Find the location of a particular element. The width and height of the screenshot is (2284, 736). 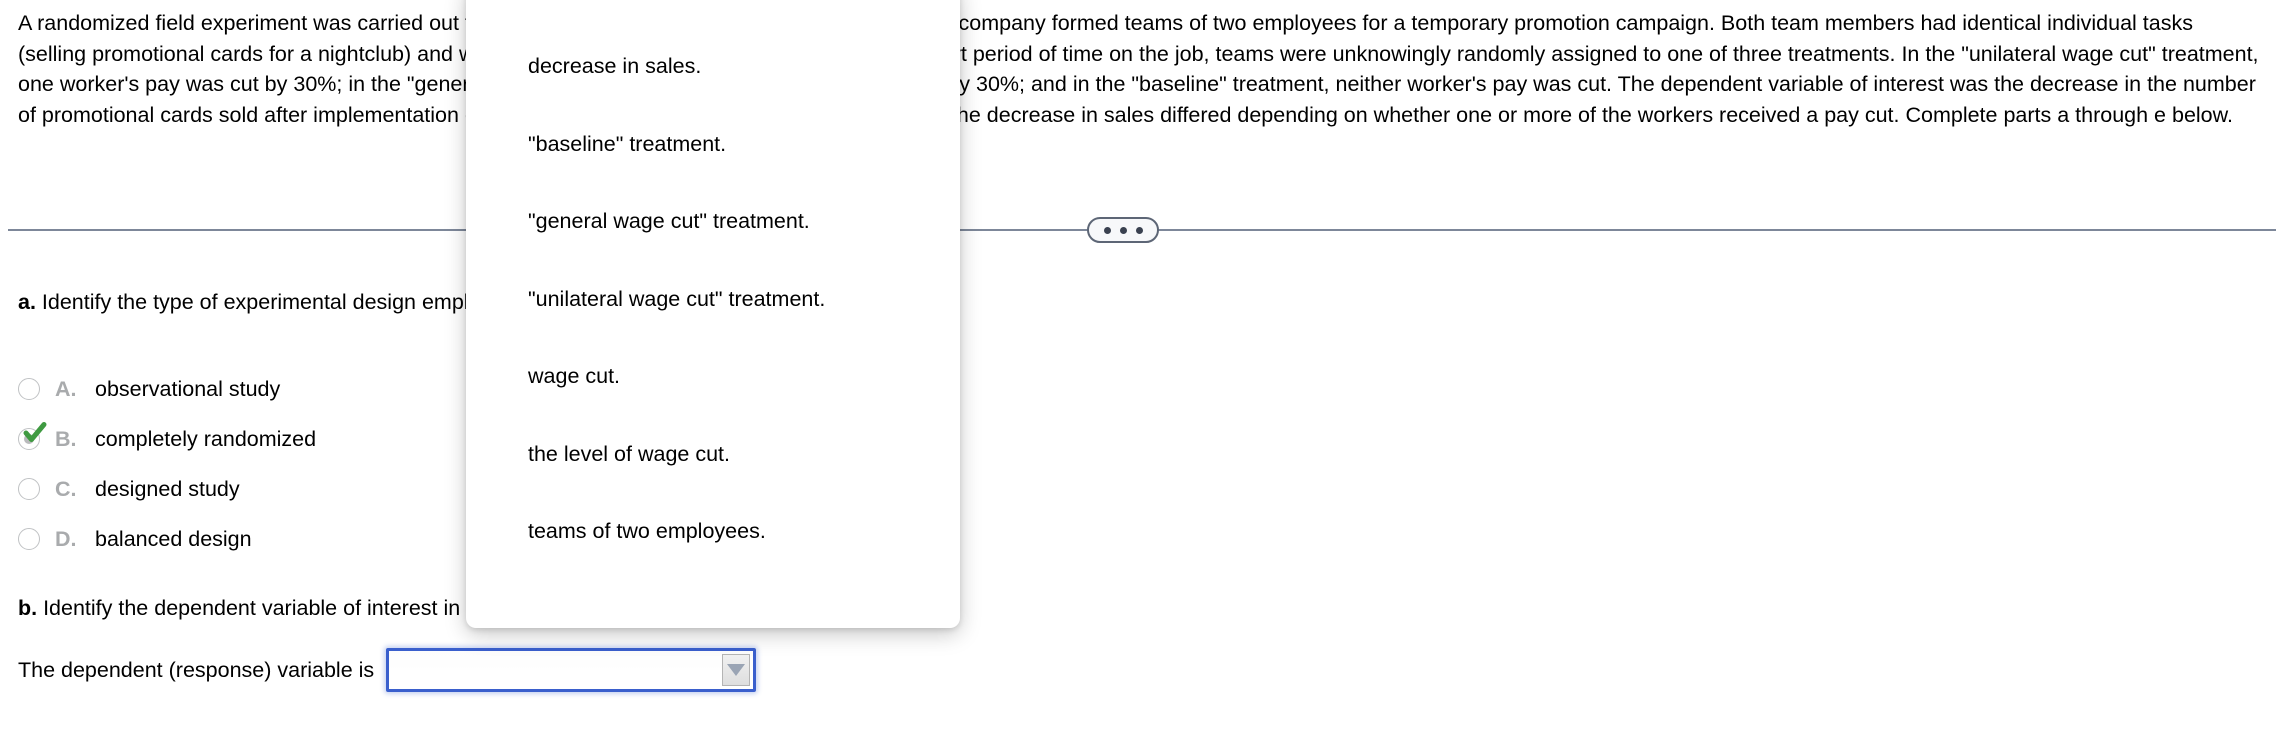

part-a-label: a. is located at coordinates (27, 302).